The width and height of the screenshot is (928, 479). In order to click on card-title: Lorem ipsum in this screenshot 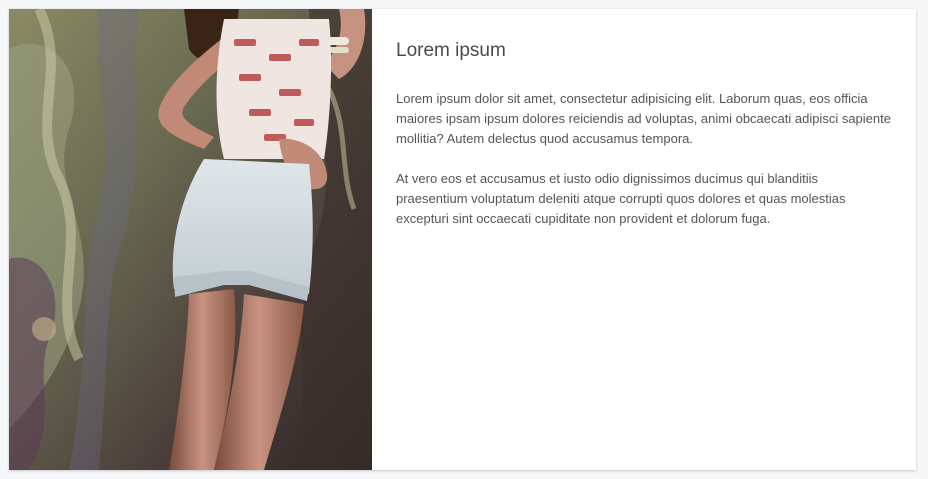, I will do `click(451, 50)`.